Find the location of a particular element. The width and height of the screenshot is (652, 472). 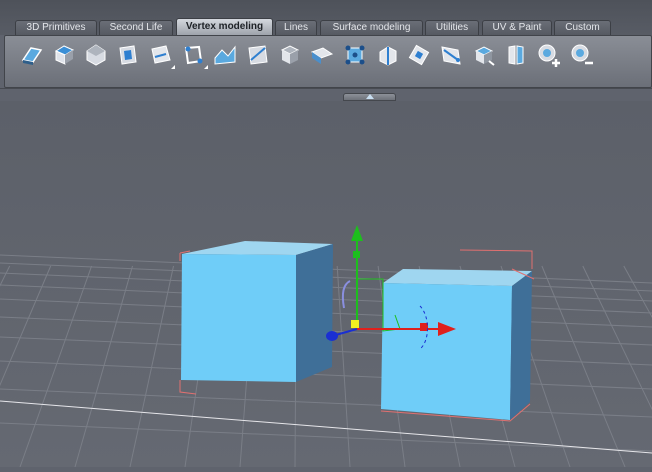

add-vertex-tool-button is located at coordinates (548, 54).